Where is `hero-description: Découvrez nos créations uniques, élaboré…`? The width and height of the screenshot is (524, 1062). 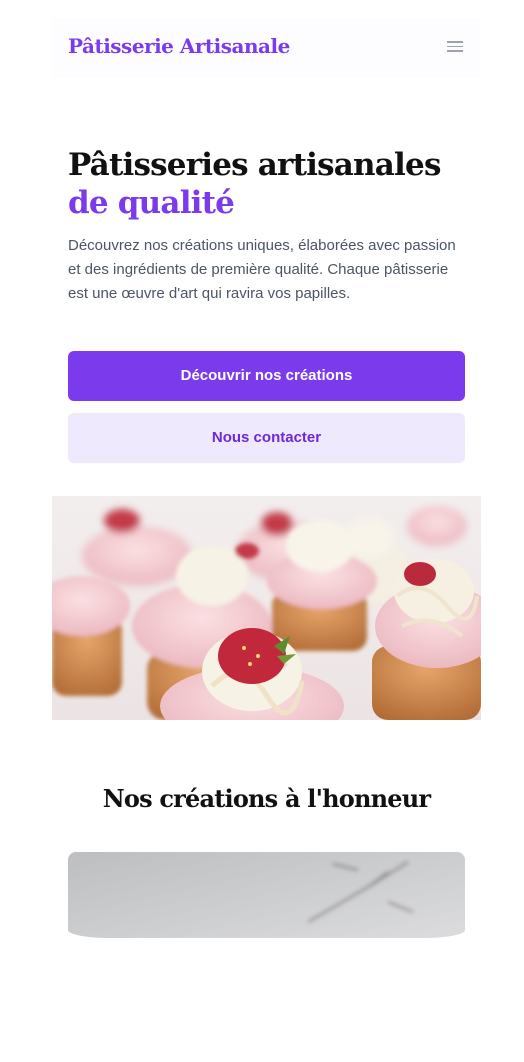
hero-description: Découvrez nos créations uniques, élaboré… is located at coordinates (262, 269).